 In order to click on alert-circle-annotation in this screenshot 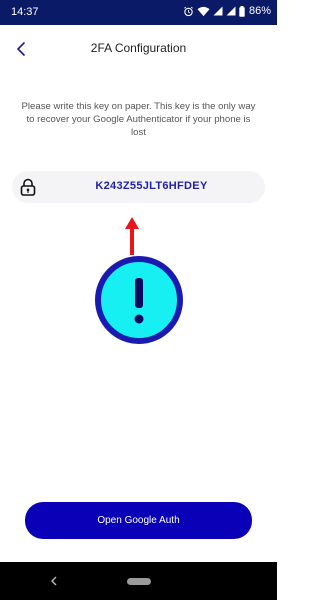, I will do `click(139, 300)`.